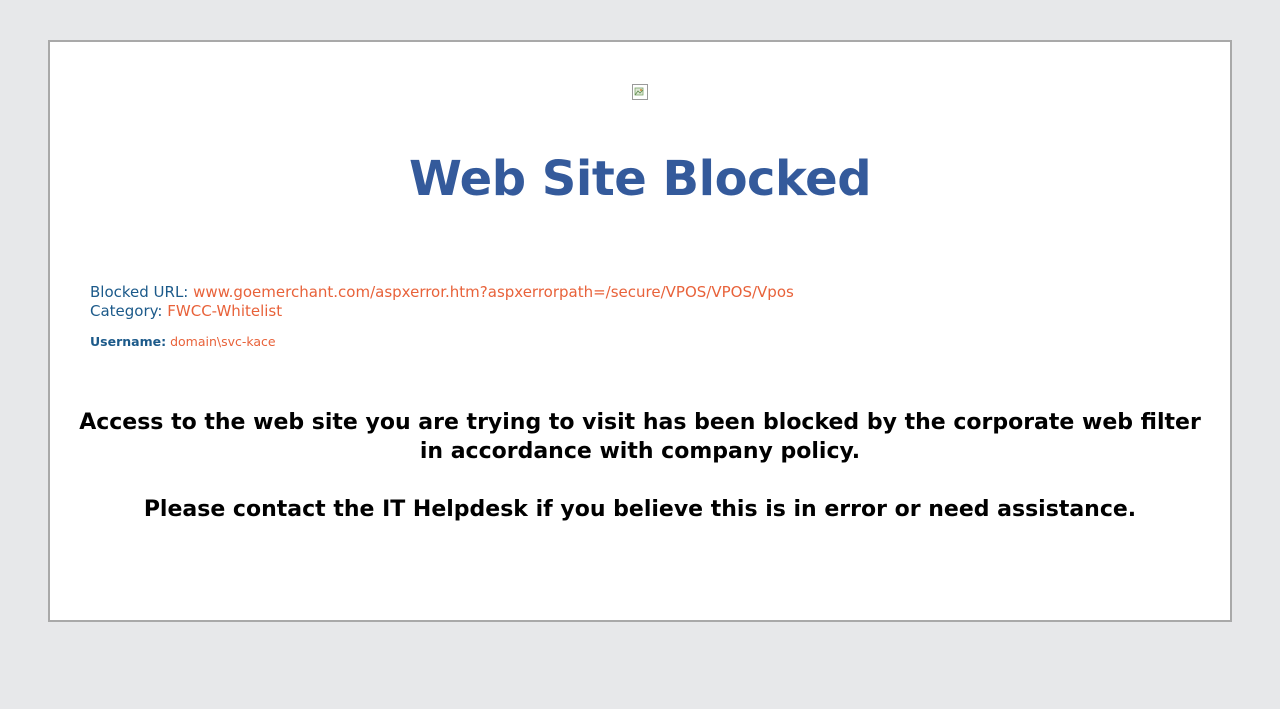 This screenshot has height=709, width=1280. Describe the element at coordinates (139, 292) in the screenshot. I see `blocked-url-label: Blocked URL:` at that location.